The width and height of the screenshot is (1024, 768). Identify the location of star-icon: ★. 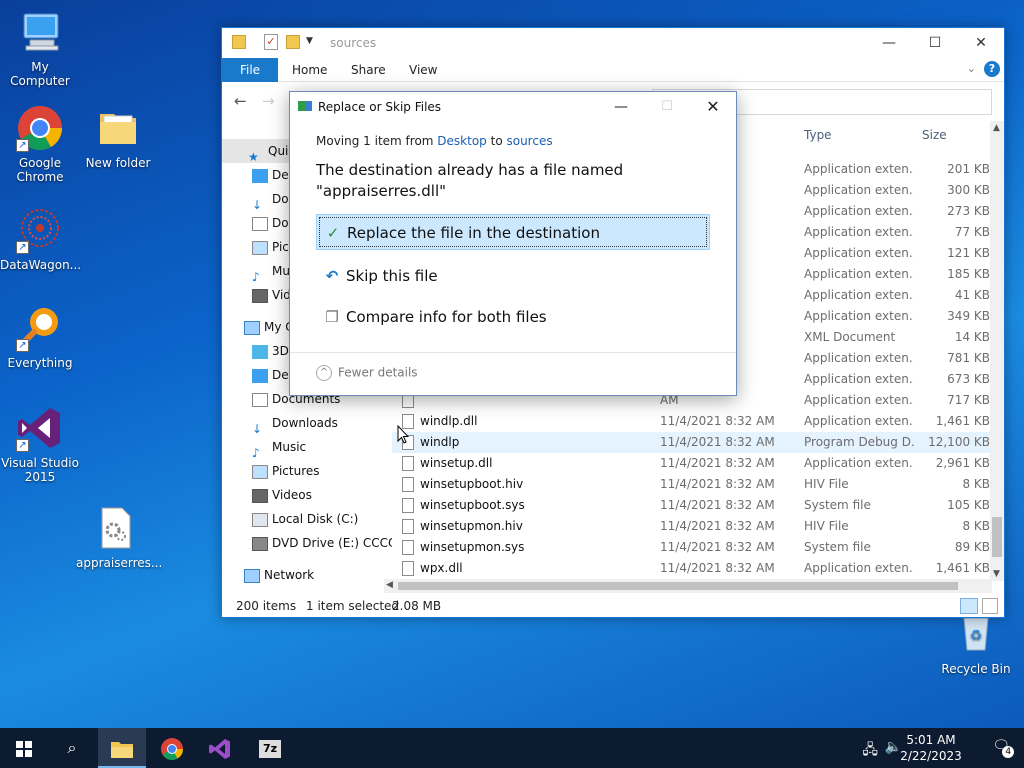
(253, 156).